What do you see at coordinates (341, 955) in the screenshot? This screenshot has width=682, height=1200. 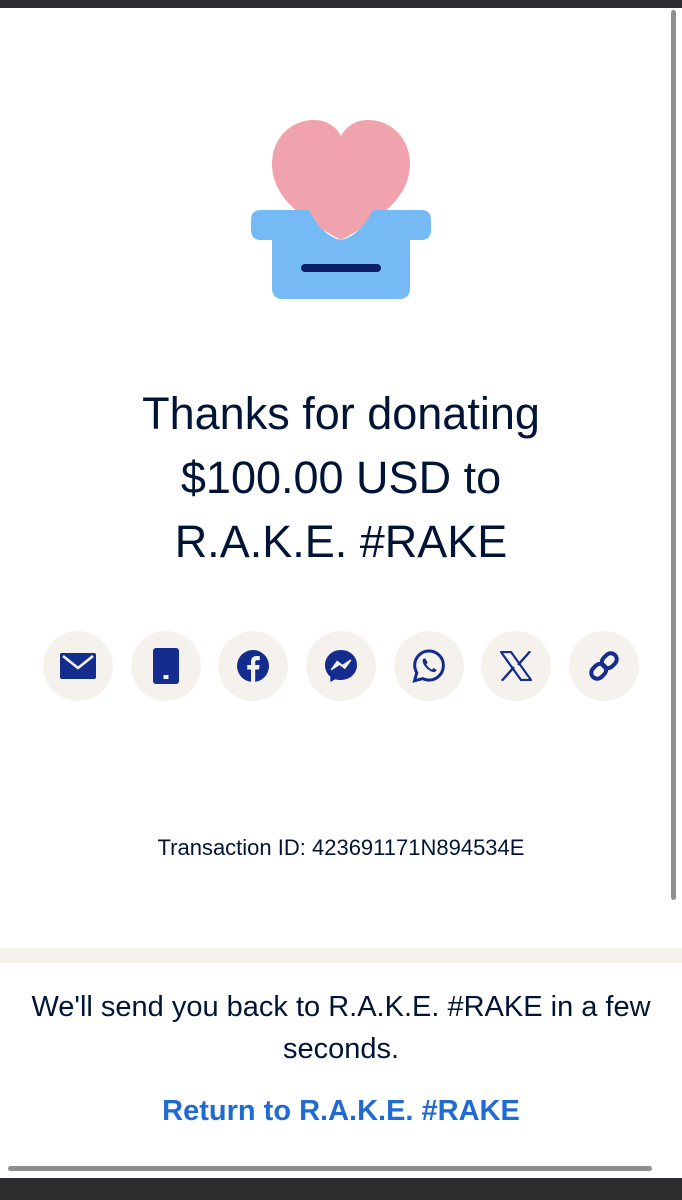 I see `section-divider` at bounding box center [341, 955].